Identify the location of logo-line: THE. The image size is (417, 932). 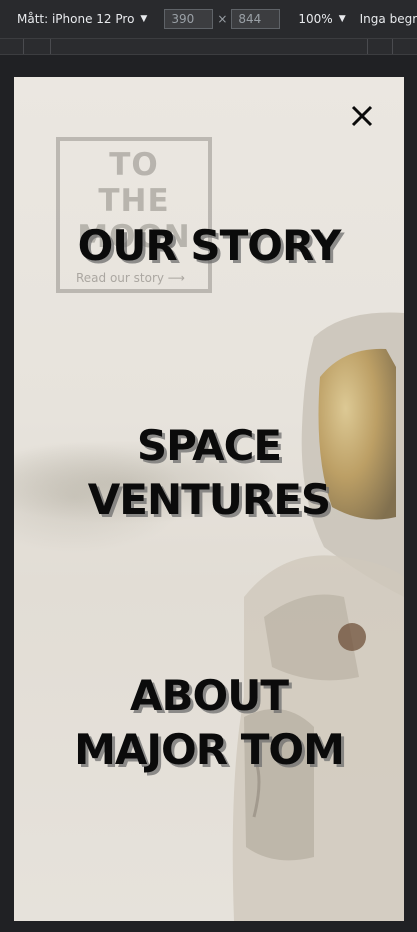
(134, 201).